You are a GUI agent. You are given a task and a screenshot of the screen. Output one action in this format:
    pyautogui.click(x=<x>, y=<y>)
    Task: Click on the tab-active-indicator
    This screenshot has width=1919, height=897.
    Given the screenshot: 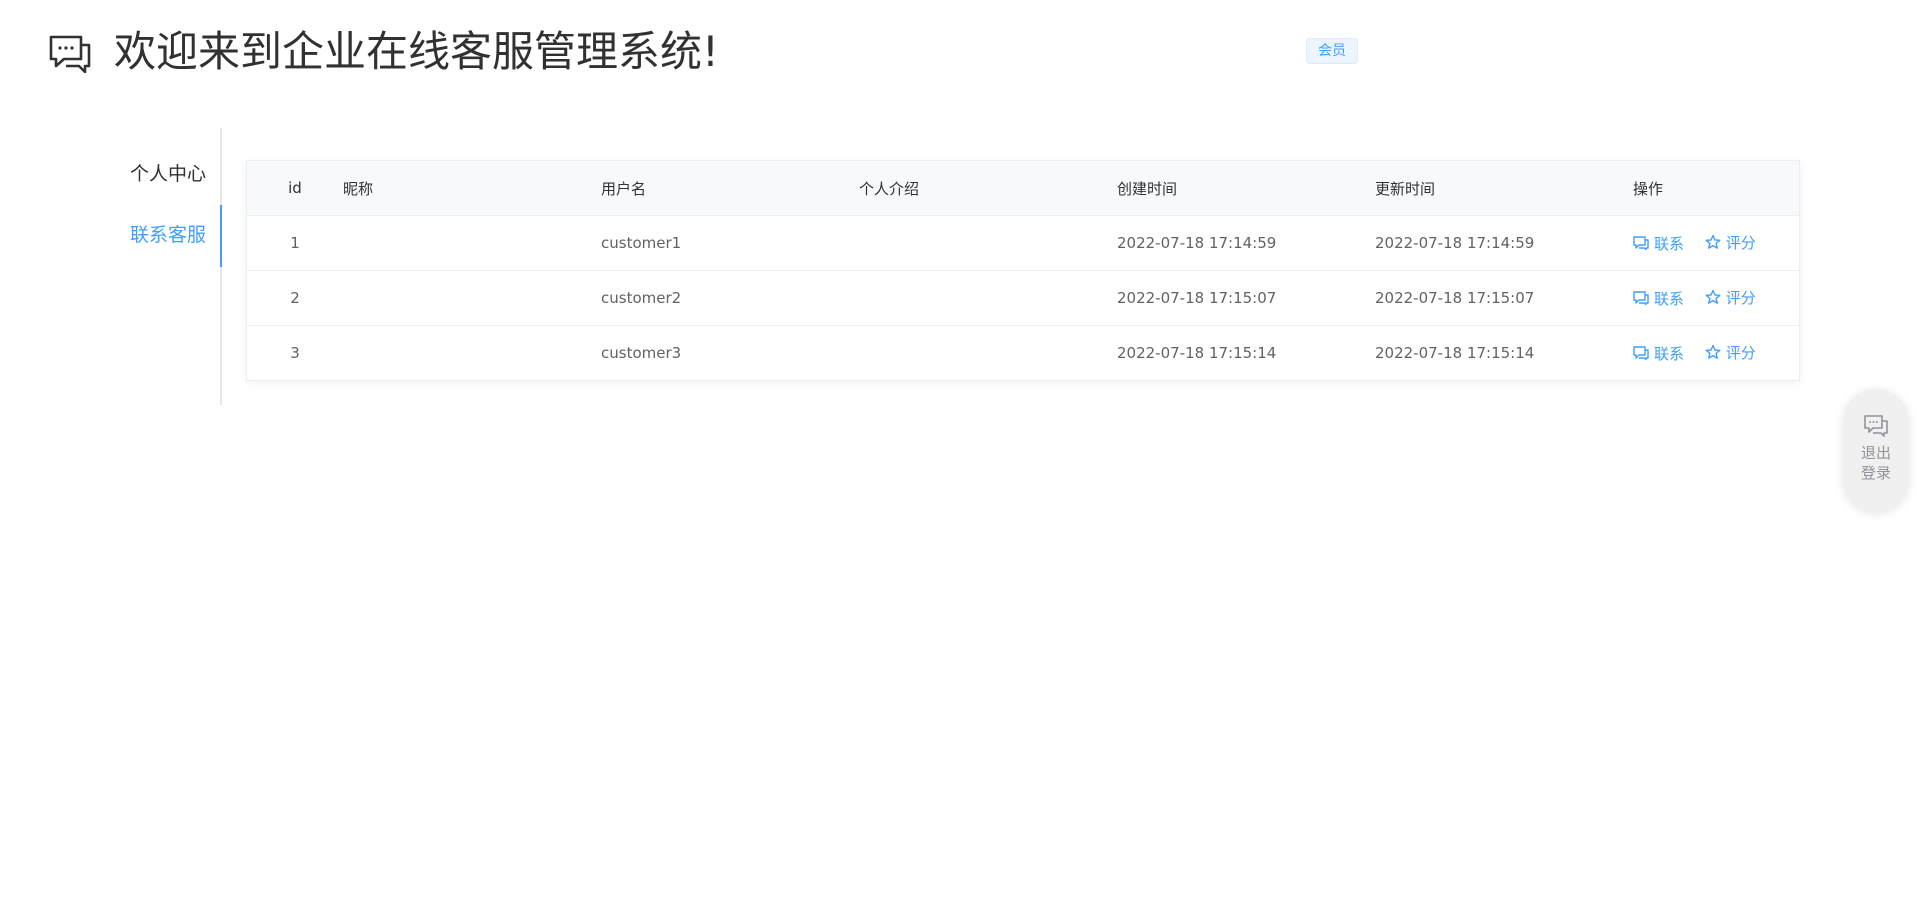 What is the action you would take?
    pyautogui.click(x=221, y=236)
    